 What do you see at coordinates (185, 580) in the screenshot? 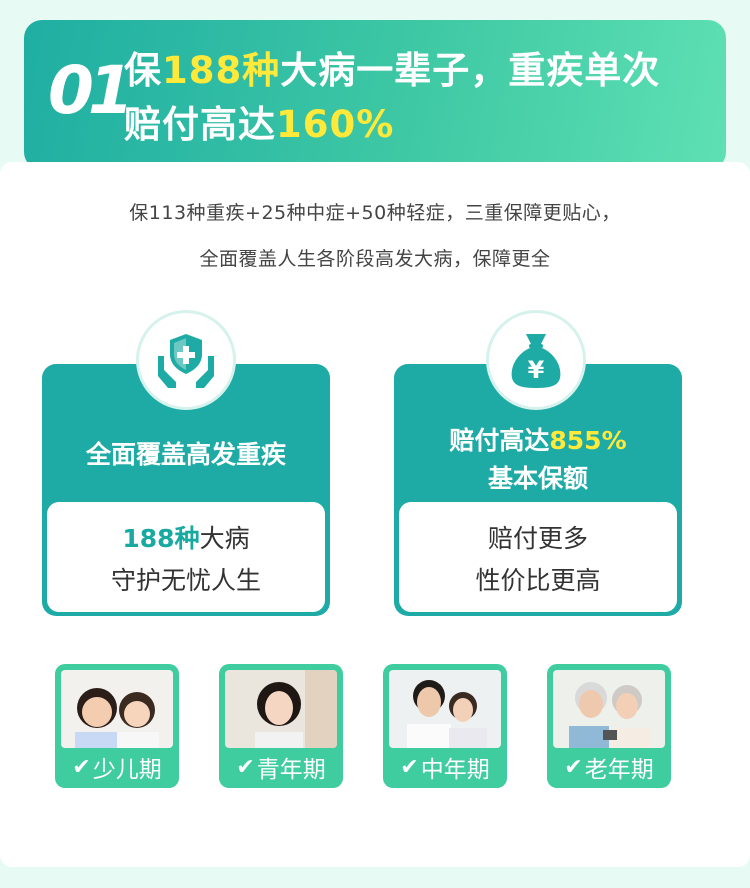
I see `feature-body-line2: 守护无忧人生` at bounding box center [185, 580].